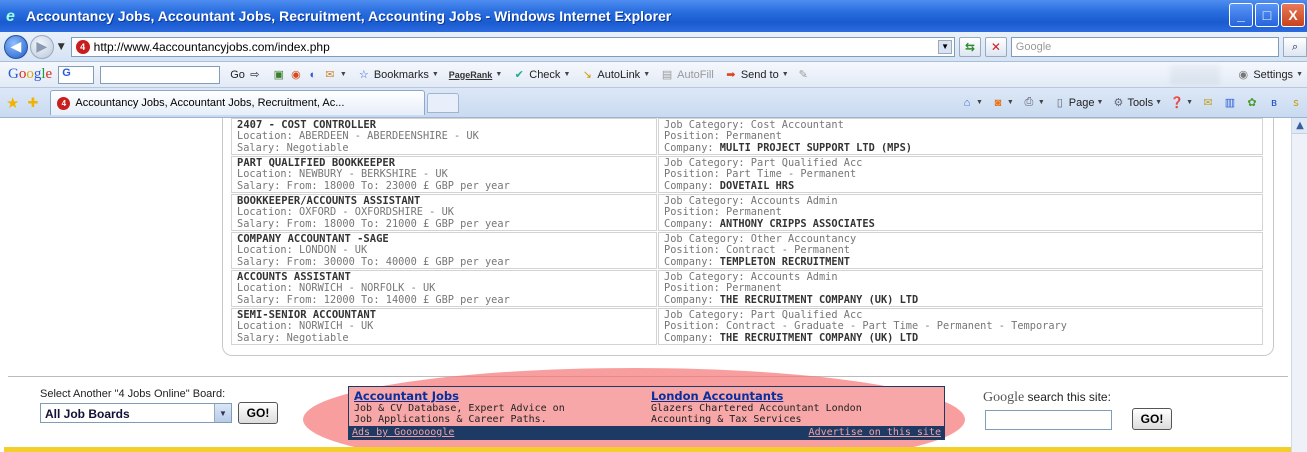 This screenshot has height=452, width=1307. Describe the element at coordinates (222, 413) in the screenshot. I see `chevron-down-icon: ▼` at that location.